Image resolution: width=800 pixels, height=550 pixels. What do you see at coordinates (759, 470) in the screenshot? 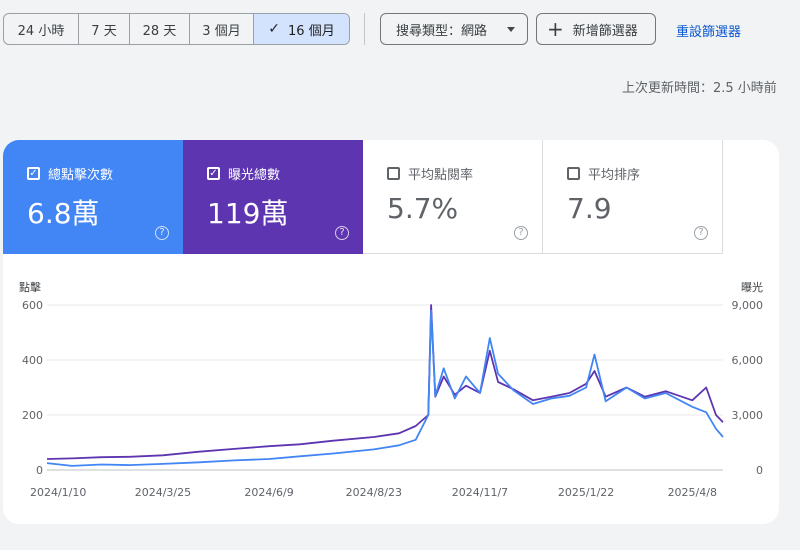
I see `y-right-tick-label: 0` at bounding box center [759, 470].